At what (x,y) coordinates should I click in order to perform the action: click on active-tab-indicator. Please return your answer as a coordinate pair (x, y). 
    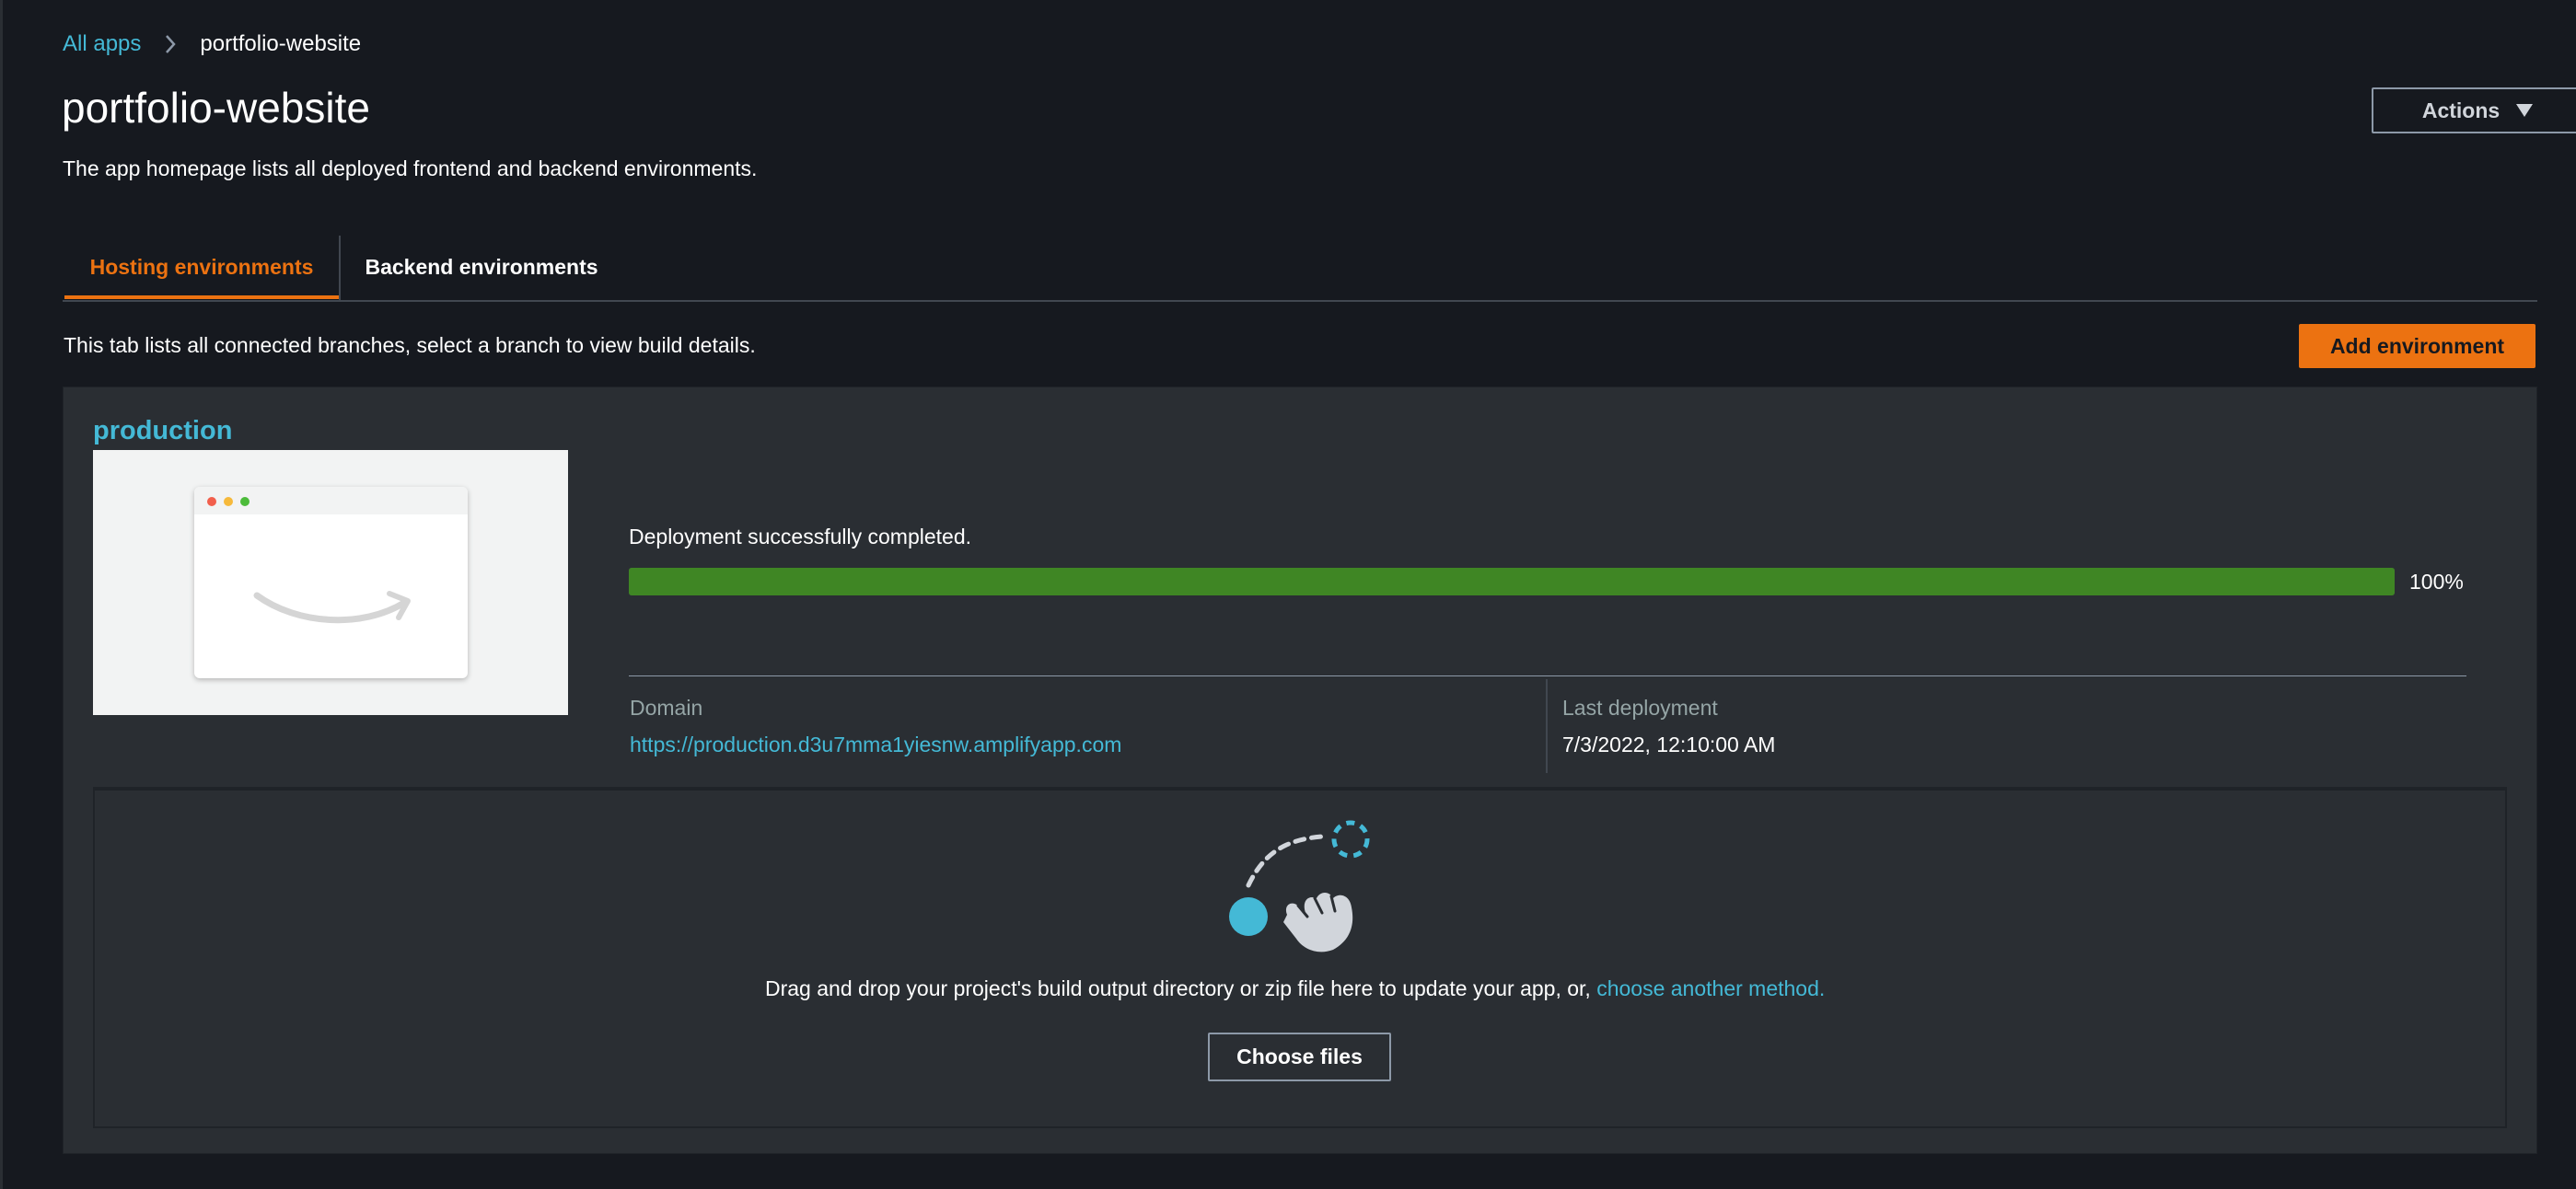
    Looking at the image, I should click on (201, 297).